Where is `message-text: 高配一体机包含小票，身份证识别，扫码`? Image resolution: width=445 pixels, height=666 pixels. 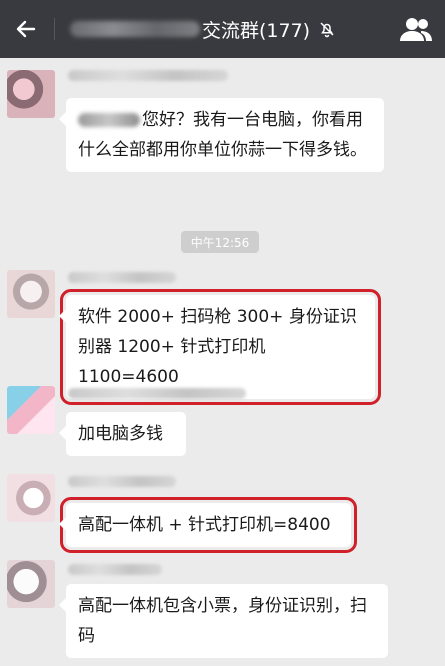
message-text: 高配一体机包含小票，身份证识别，扫码 is located at coordinates (222, 621).